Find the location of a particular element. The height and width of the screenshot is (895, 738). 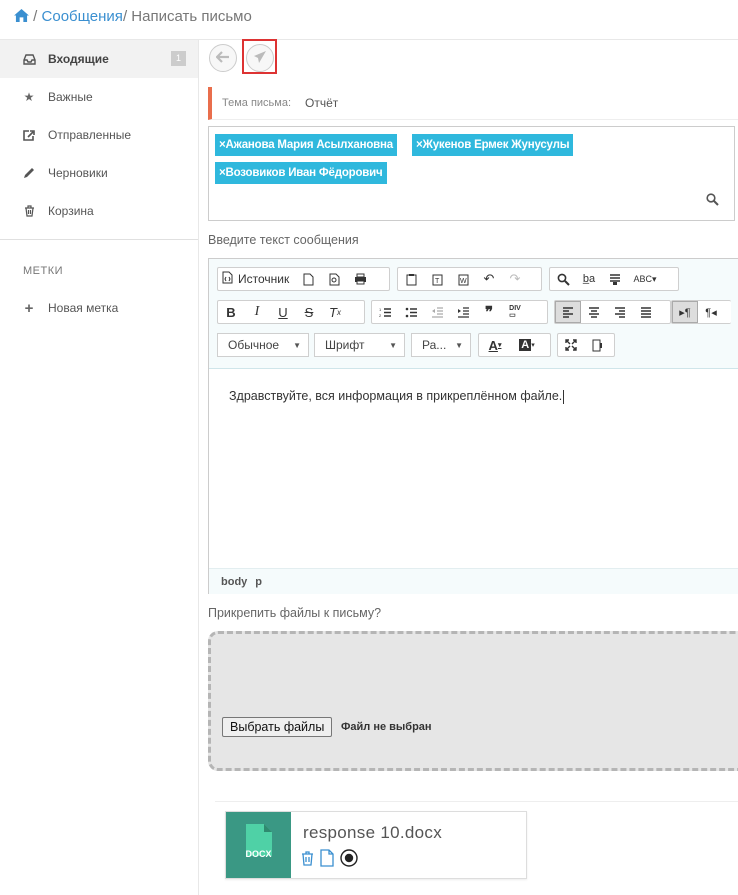

breadcrumb-current: Написать письмо is located at coordinates (191, 16).